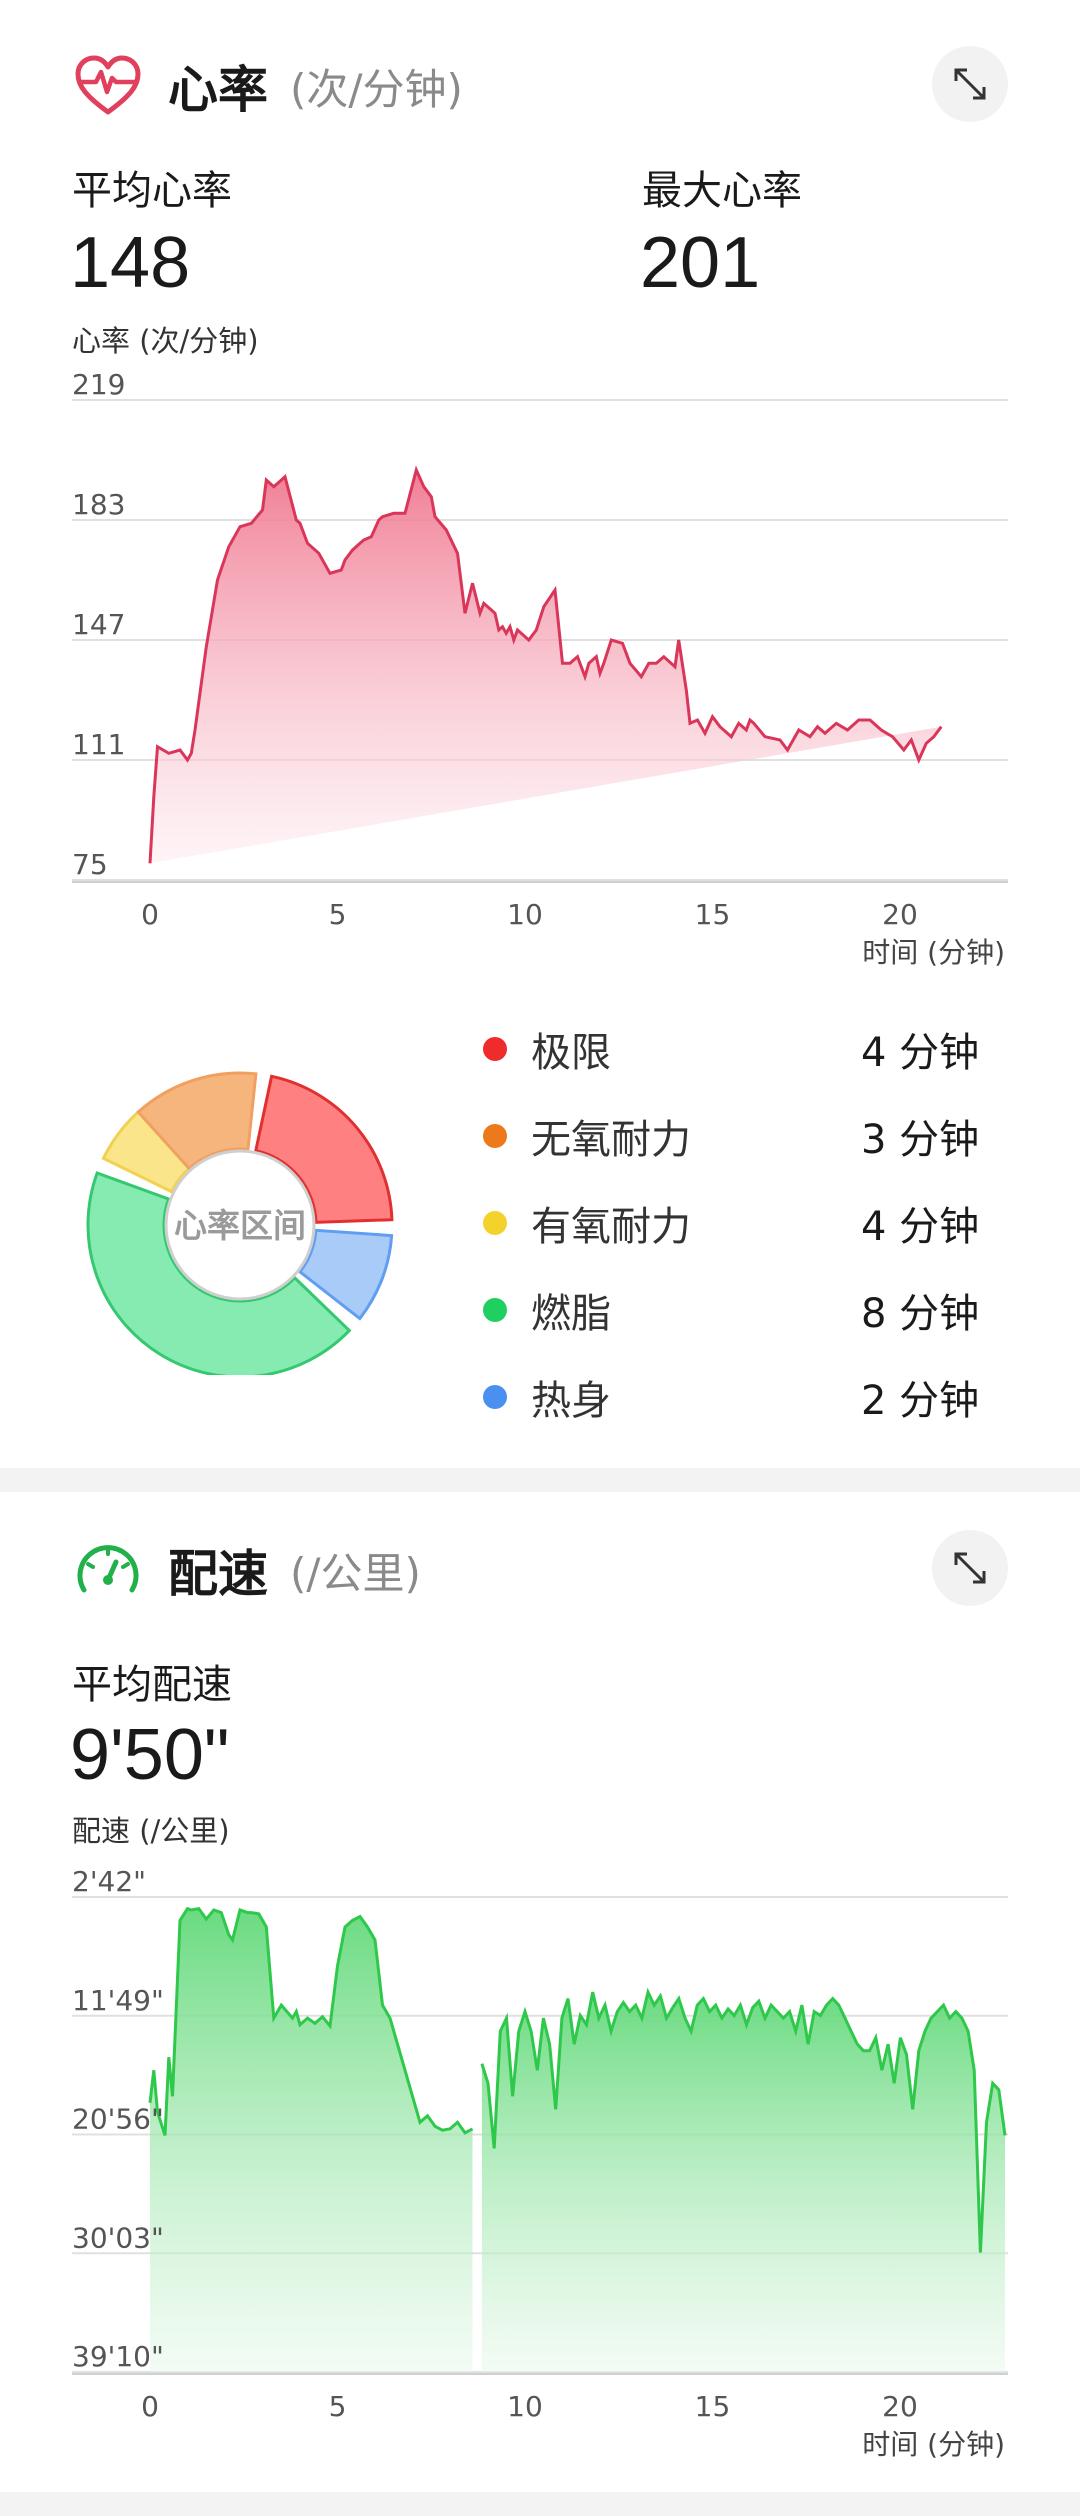 The width and height of the screenshot is (1080, 2516). What do you see at coordinates (311, 2140) in the screenshot?
I see `pace-area` at bounding box center [311, 2140].